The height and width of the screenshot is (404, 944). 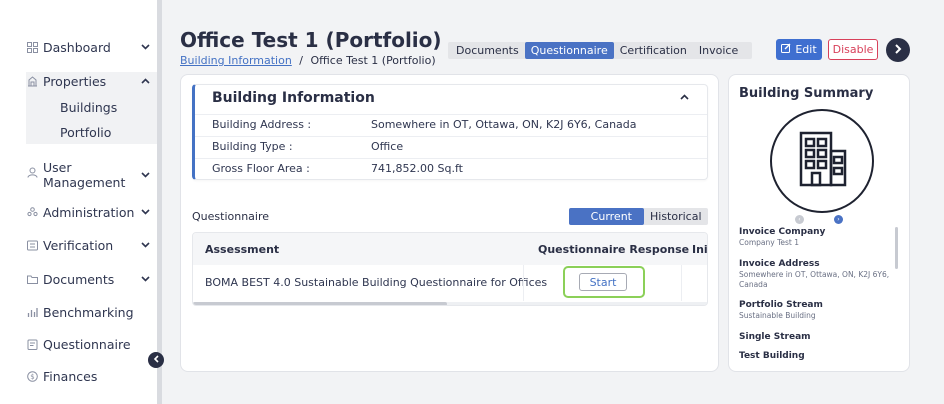 What do you see at coordinates (806, 49) in the screenshot?
I see `edit-label: Edit` at bounding box center [806, 49].